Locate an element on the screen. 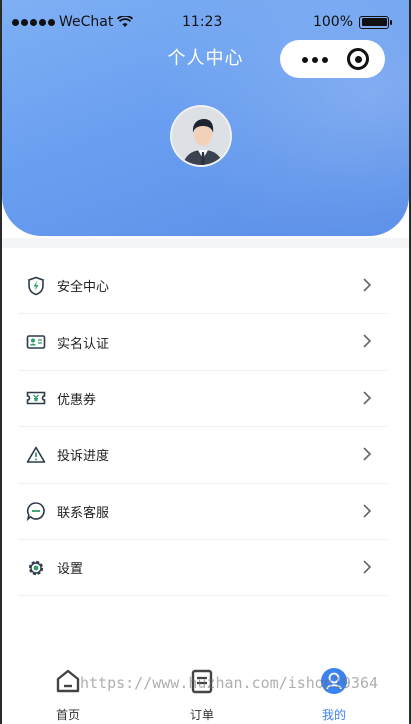 This screenshot has height=724, width=411. menu-item-settings: 设置 is located at coordinates (202, 568).